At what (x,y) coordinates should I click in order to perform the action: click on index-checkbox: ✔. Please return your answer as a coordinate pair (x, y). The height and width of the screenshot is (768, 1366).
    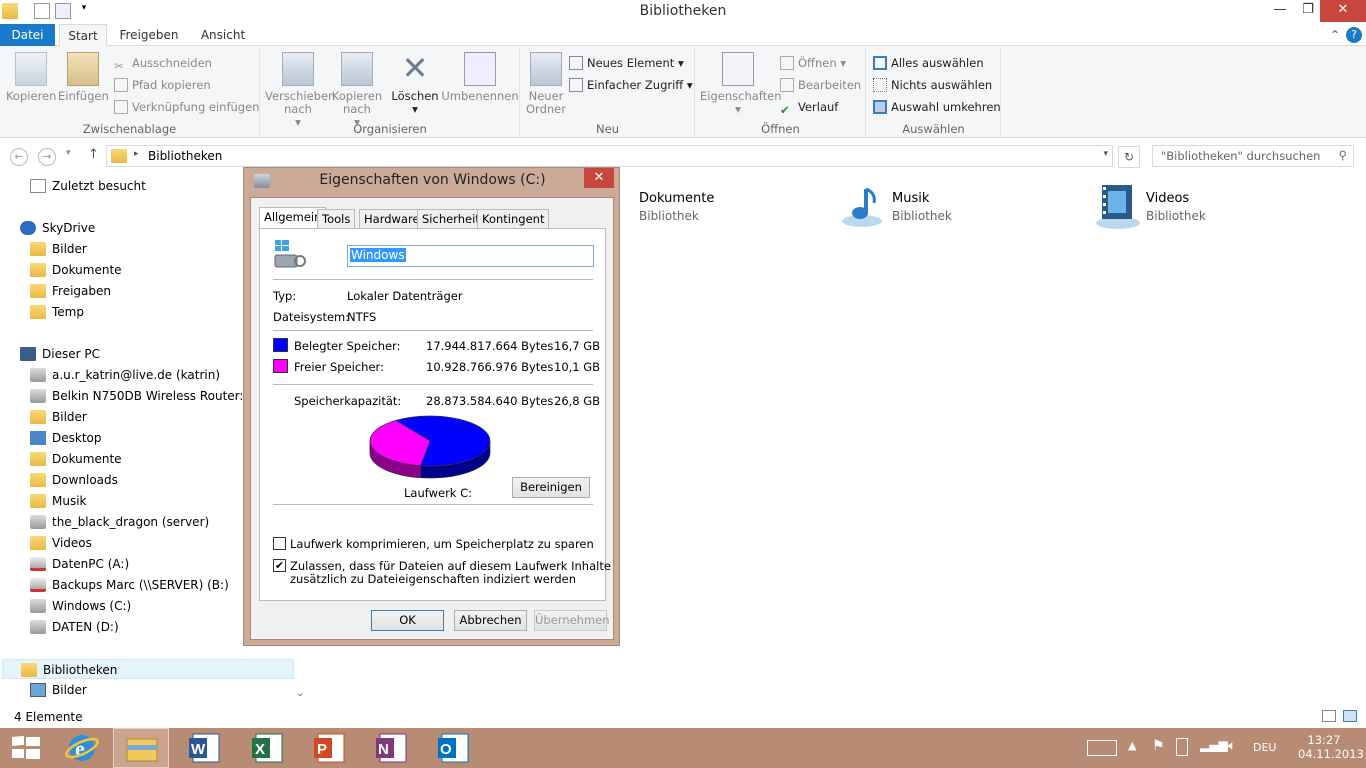
    Looking at the image, I should click on (279, 565).